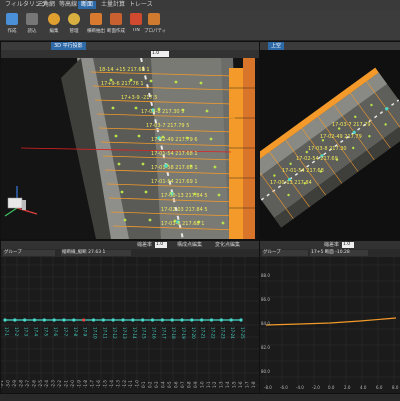  I want to click on section-create-button: 断面作成, so click(116, 25).